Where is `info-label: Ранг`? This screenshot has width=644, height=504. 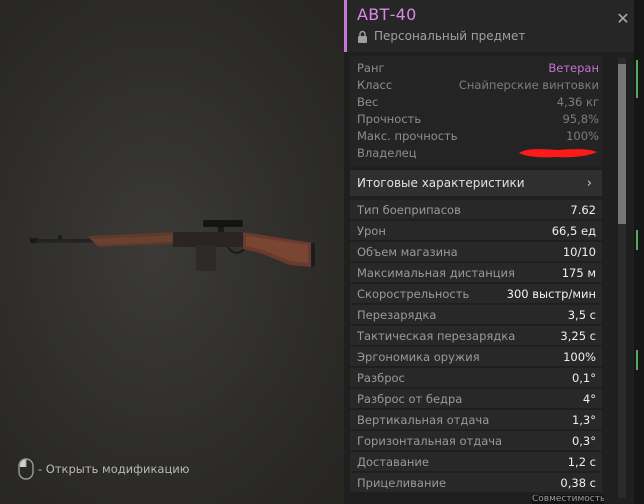 info-label: Ранг is located at coordinates (371, 67).